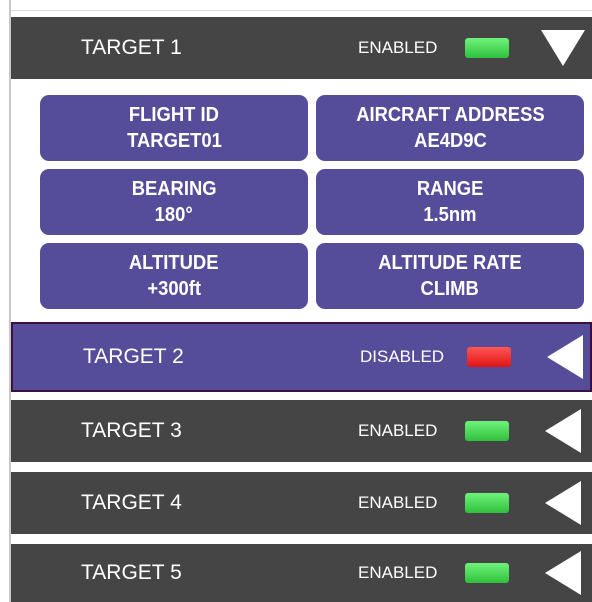 This screenshot has width=592, height=602. Describe the element at coordinates (131, 430) in the screenshot. I see `target-label: TARGET 3` at that location.